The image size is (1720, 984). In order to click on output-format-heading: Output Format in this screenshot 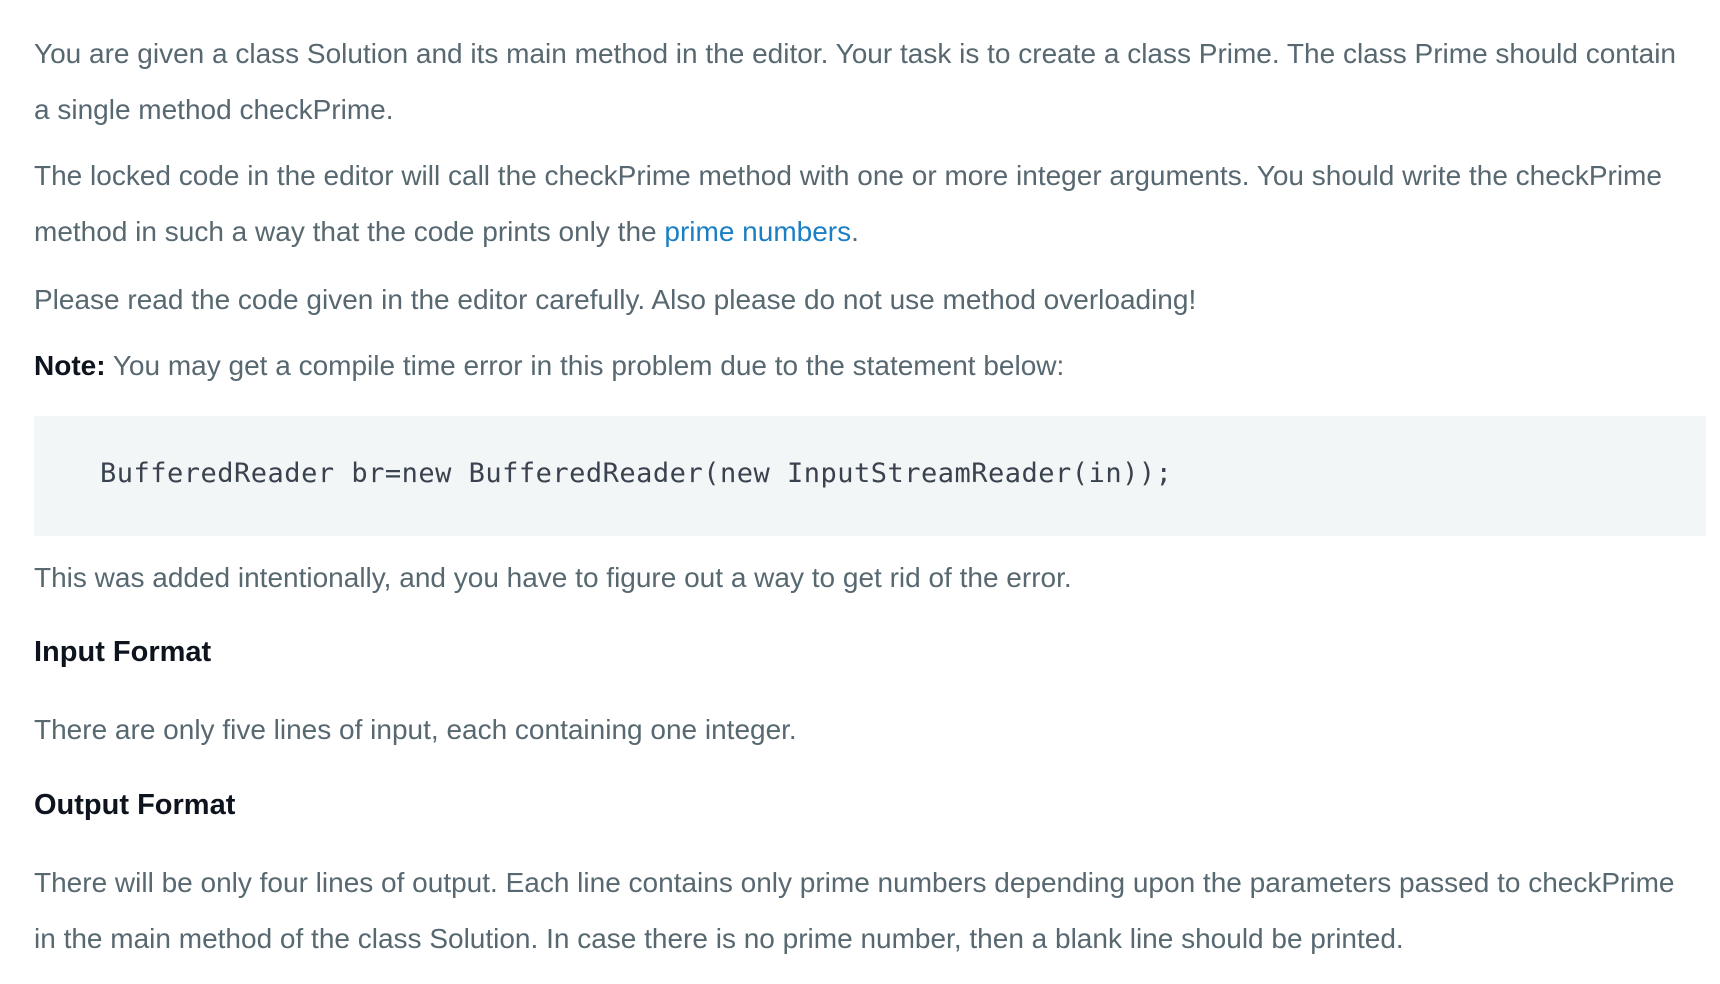, I will do `click(135, 805)`.